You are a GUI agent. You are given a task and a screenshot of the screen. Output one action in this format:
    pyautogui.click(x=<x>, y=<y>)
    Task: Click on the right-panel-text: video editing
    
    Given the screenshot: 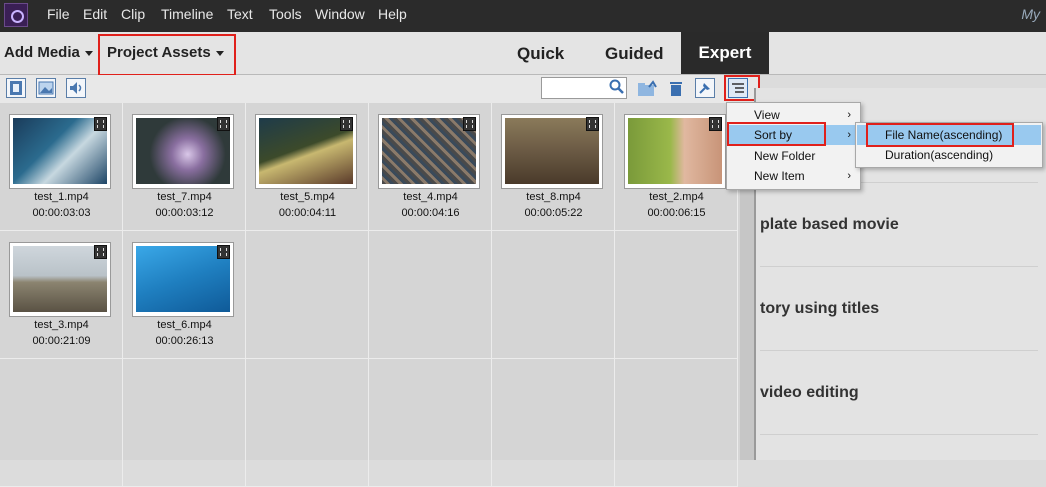 What is the action you would take?
    pyautogui.click(x=809, y=392)
    